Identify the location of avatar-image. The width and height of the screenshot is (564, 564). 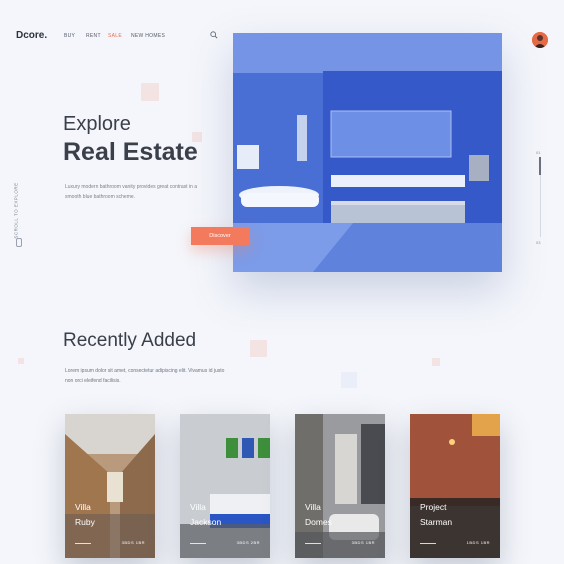
(540, 40).